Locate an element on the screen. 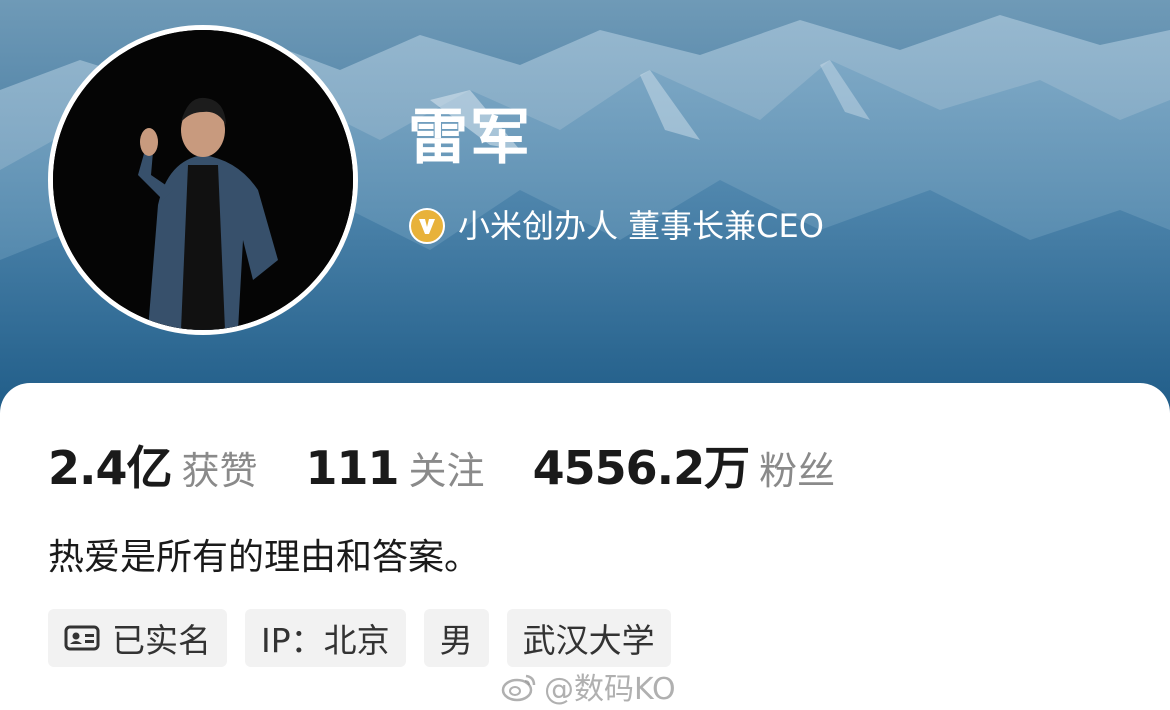  watermark: @数码KO is located at coordinates (588, 686).